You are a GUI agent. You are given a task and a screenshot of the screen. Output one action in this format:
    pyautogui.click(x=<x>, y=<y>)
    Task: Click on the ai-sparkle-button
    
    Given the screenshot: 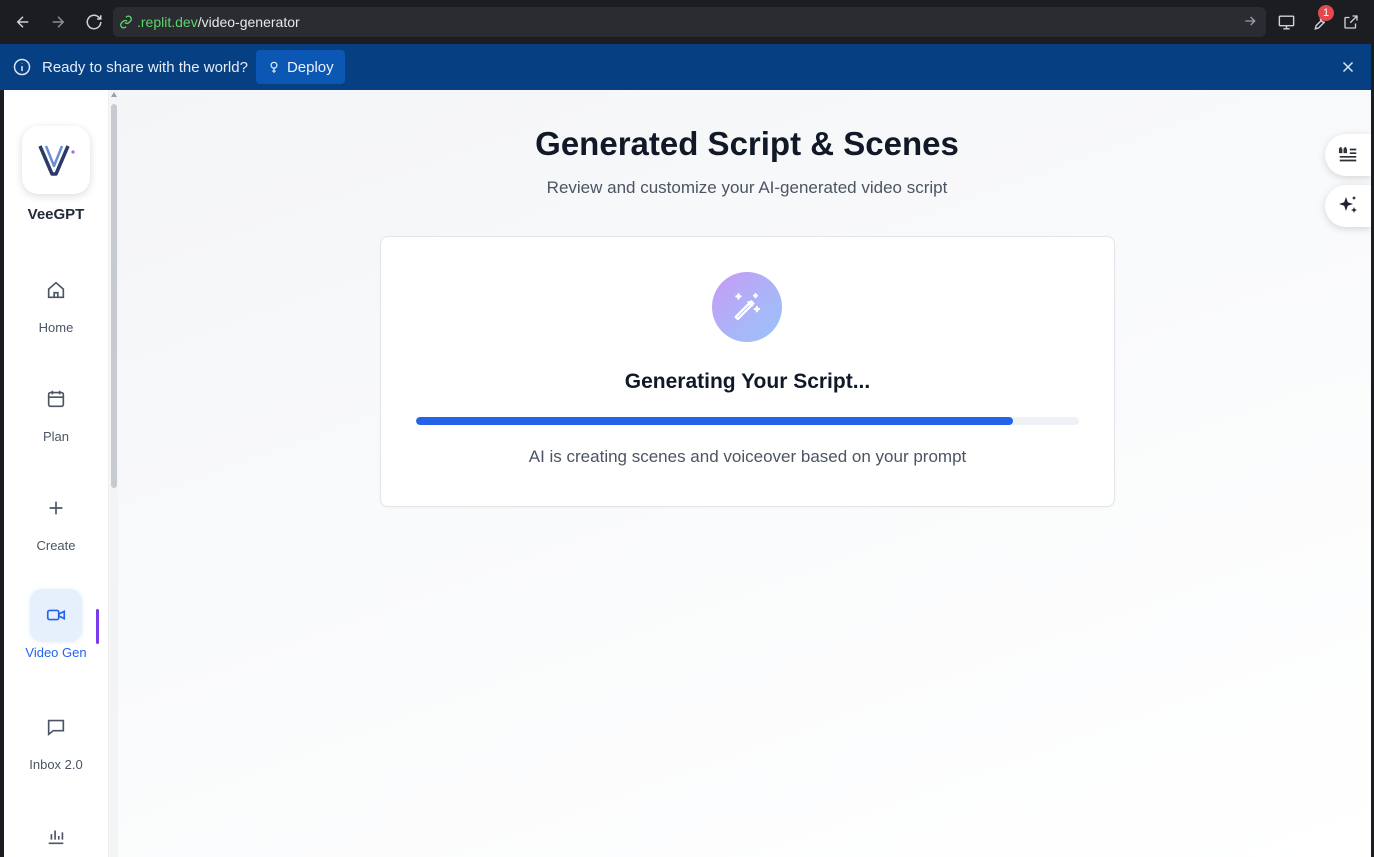 What is the action you would take?
    pyautogui.click(x=1348, y=206)
    